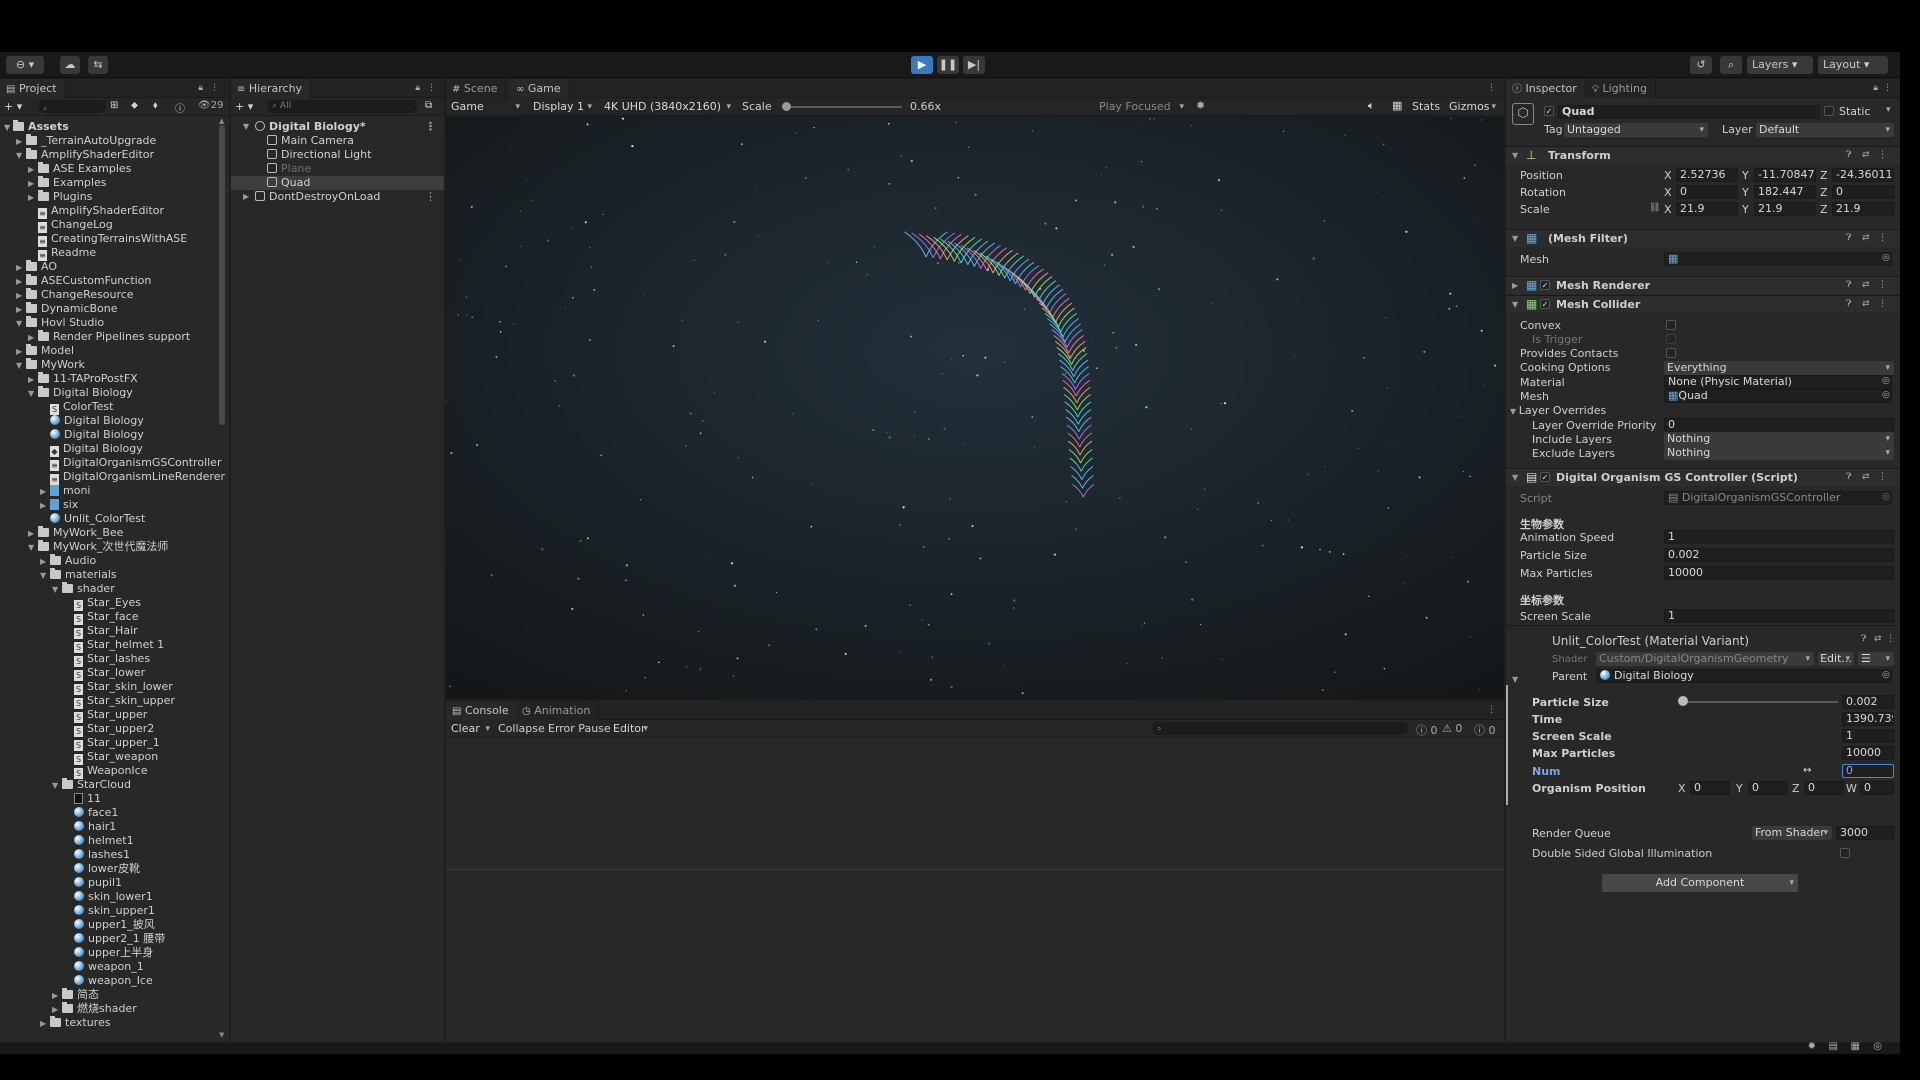 The height and width of the screenshot is (1080, 1920). I want to click on gizmos-dropdown: Gizmos, so click(1473, 107).